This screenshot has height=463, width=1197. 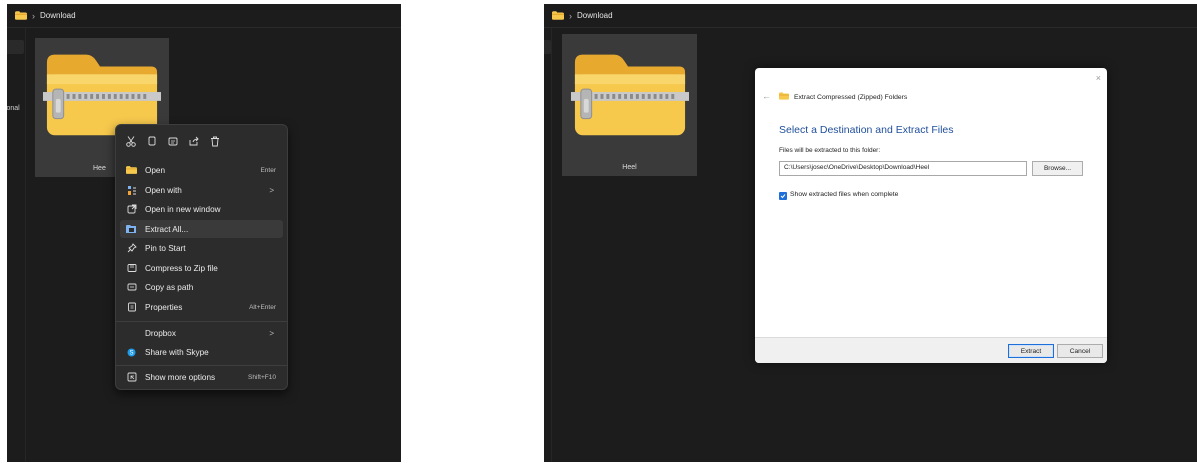 What do you see at coordinates (152, 141) in the screenshot?
I see `copy-icon` at bounding box center [152, 141].